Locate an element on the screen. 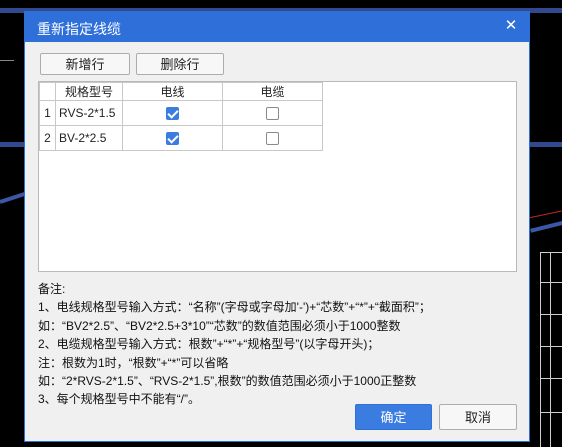  table-header-row: 规格型号 电线 电缆 is located at coordinates (181, 91).